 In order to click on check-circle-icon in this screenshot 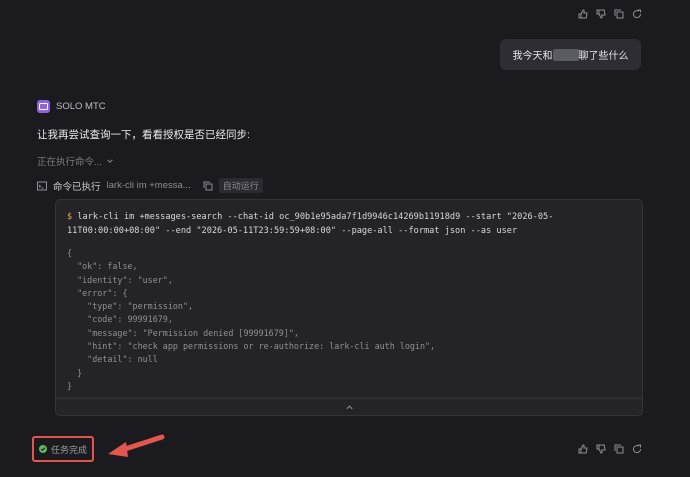, I will do `click(42, 449)`.